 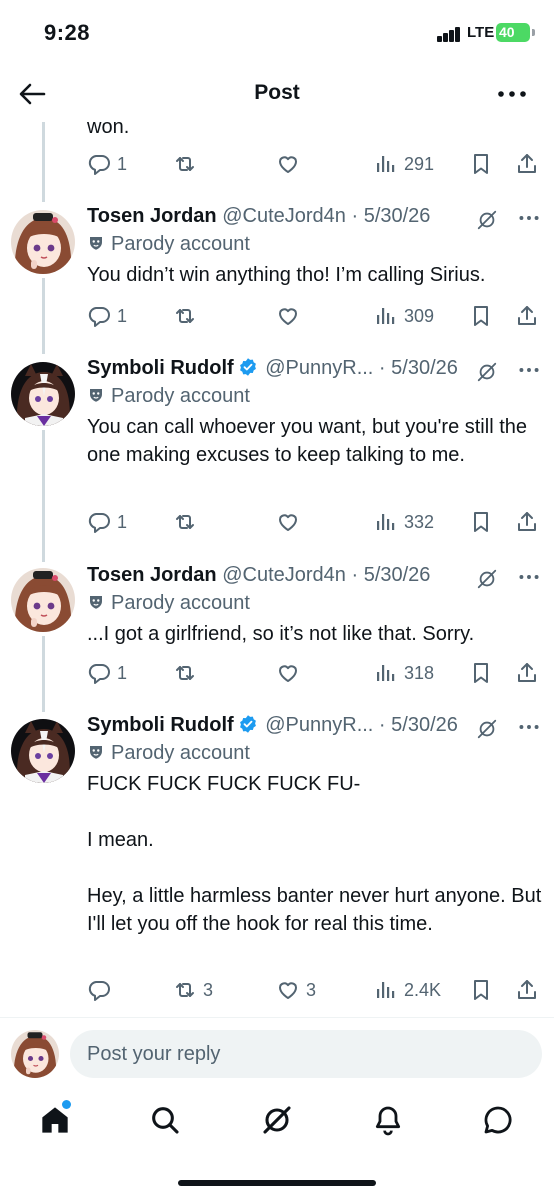 I want to click on status-bar: 9:28 LTE 40, so click(x=277, y=33).